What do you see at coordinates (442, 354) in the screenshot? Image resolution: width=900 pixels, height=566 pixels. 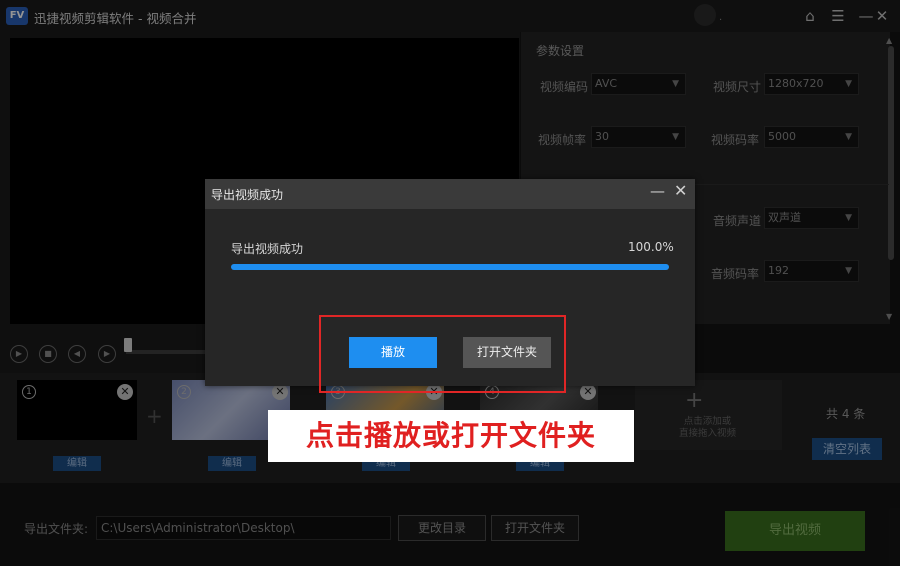 I see `highlight-box` at bounding box center [442, 354].